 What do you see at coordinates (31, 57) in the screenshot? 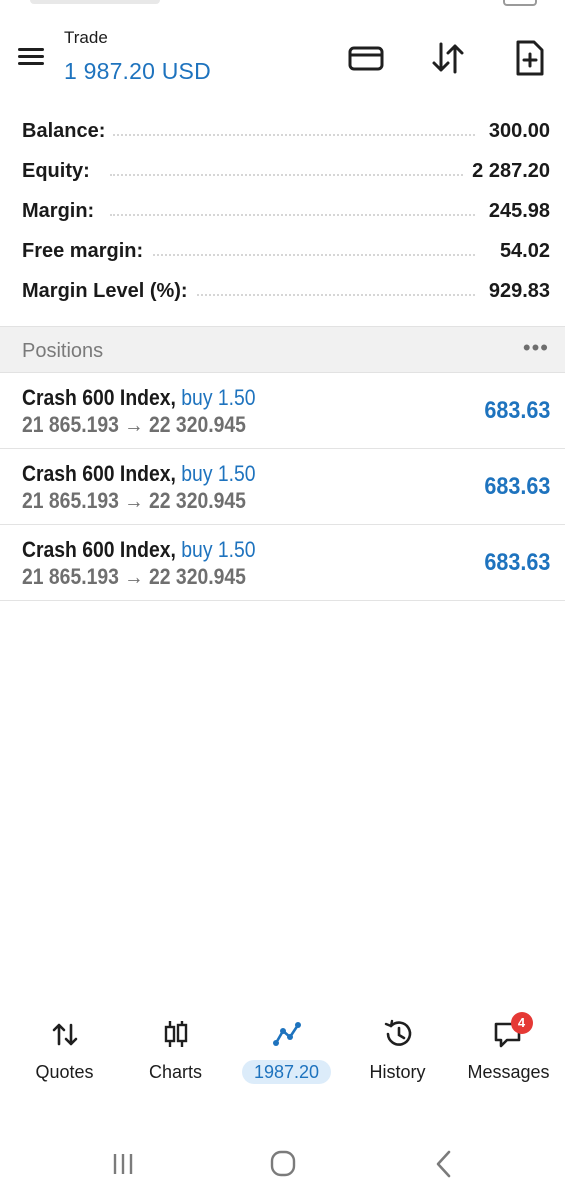
I see `menu-icon` at bounding box center [31, 57].